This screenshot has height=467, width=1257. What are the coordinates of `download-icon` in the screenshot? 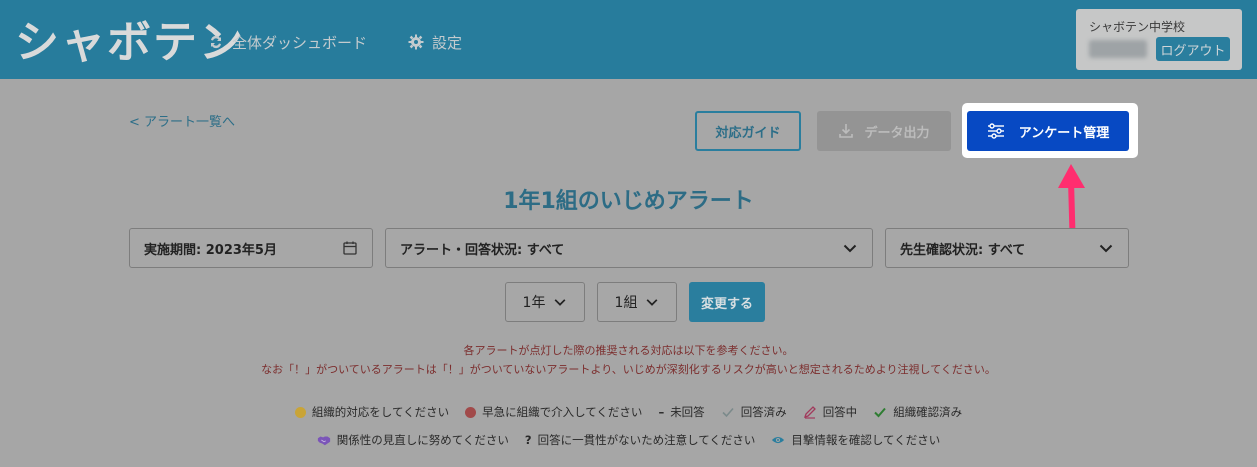 It's located at (846, 131).